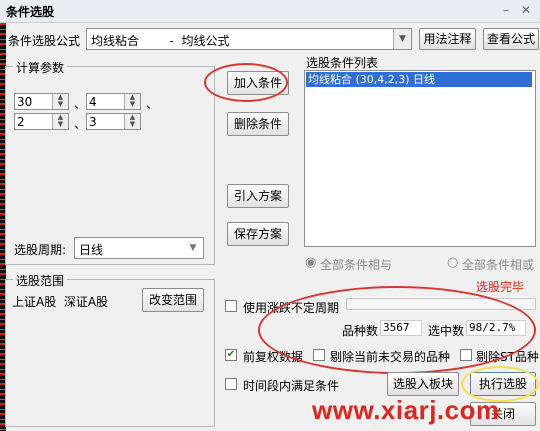 This screenshot has width=540, height=431. What do you see at coordinates (231, 355) in the screenshot?
I see `check-icon: ✔` at bounding box center [231, 355].